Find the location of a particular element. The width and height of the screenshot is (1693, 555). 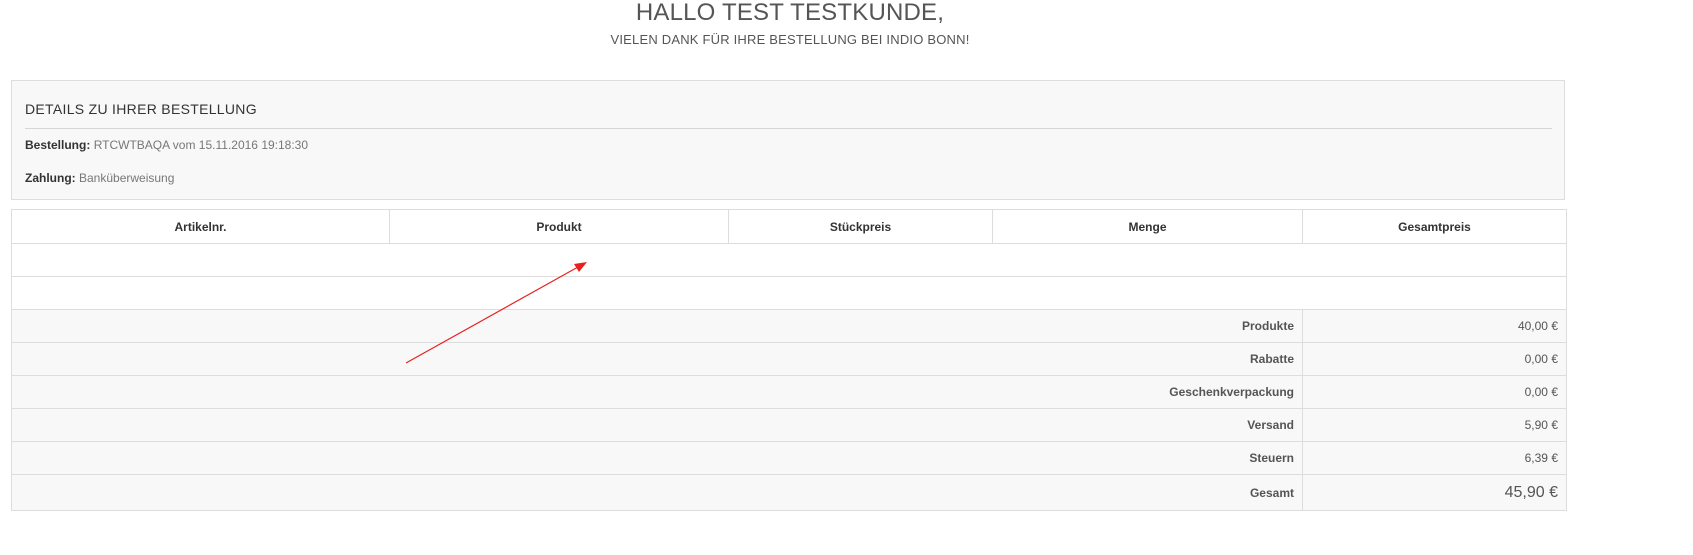

summary-row-total: Gesamt 45,90 € is located at coordinates (789, 492).